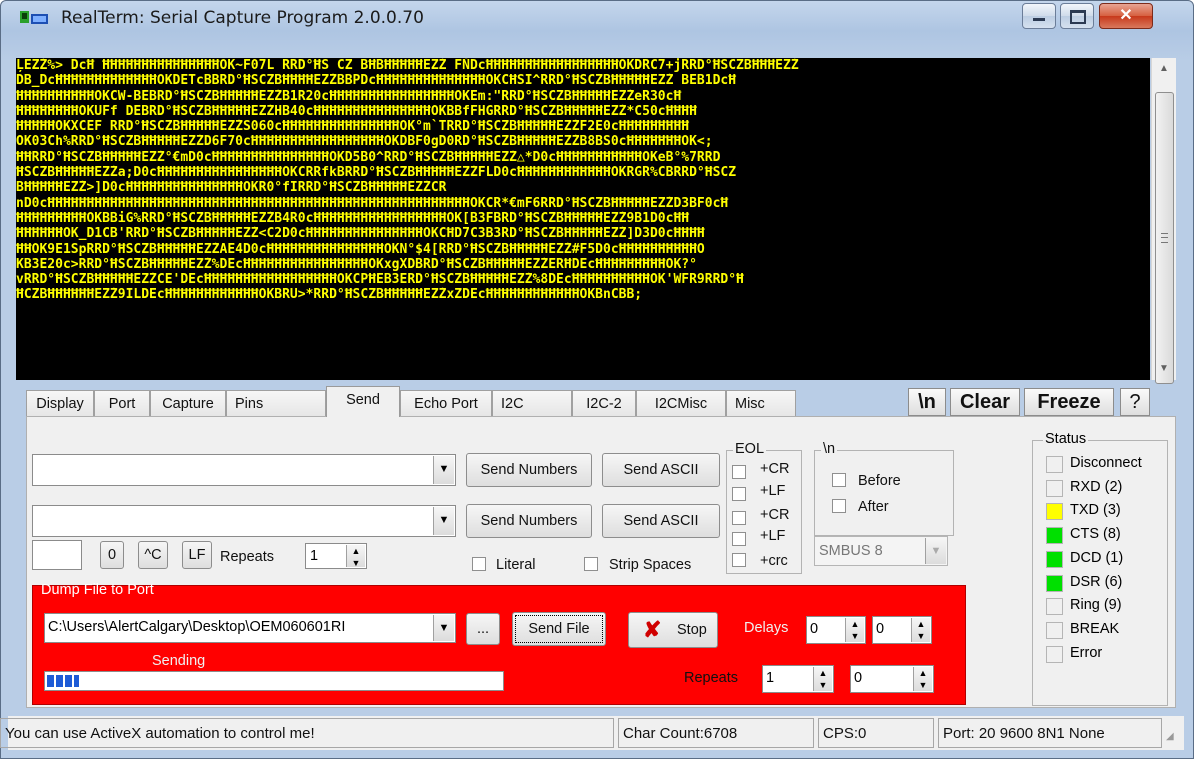 This screenshot has height=759, width=1194. Describe the element at coordinates (244, 521) in the screenshot. I see `send-combo-2: ▼` at that location.